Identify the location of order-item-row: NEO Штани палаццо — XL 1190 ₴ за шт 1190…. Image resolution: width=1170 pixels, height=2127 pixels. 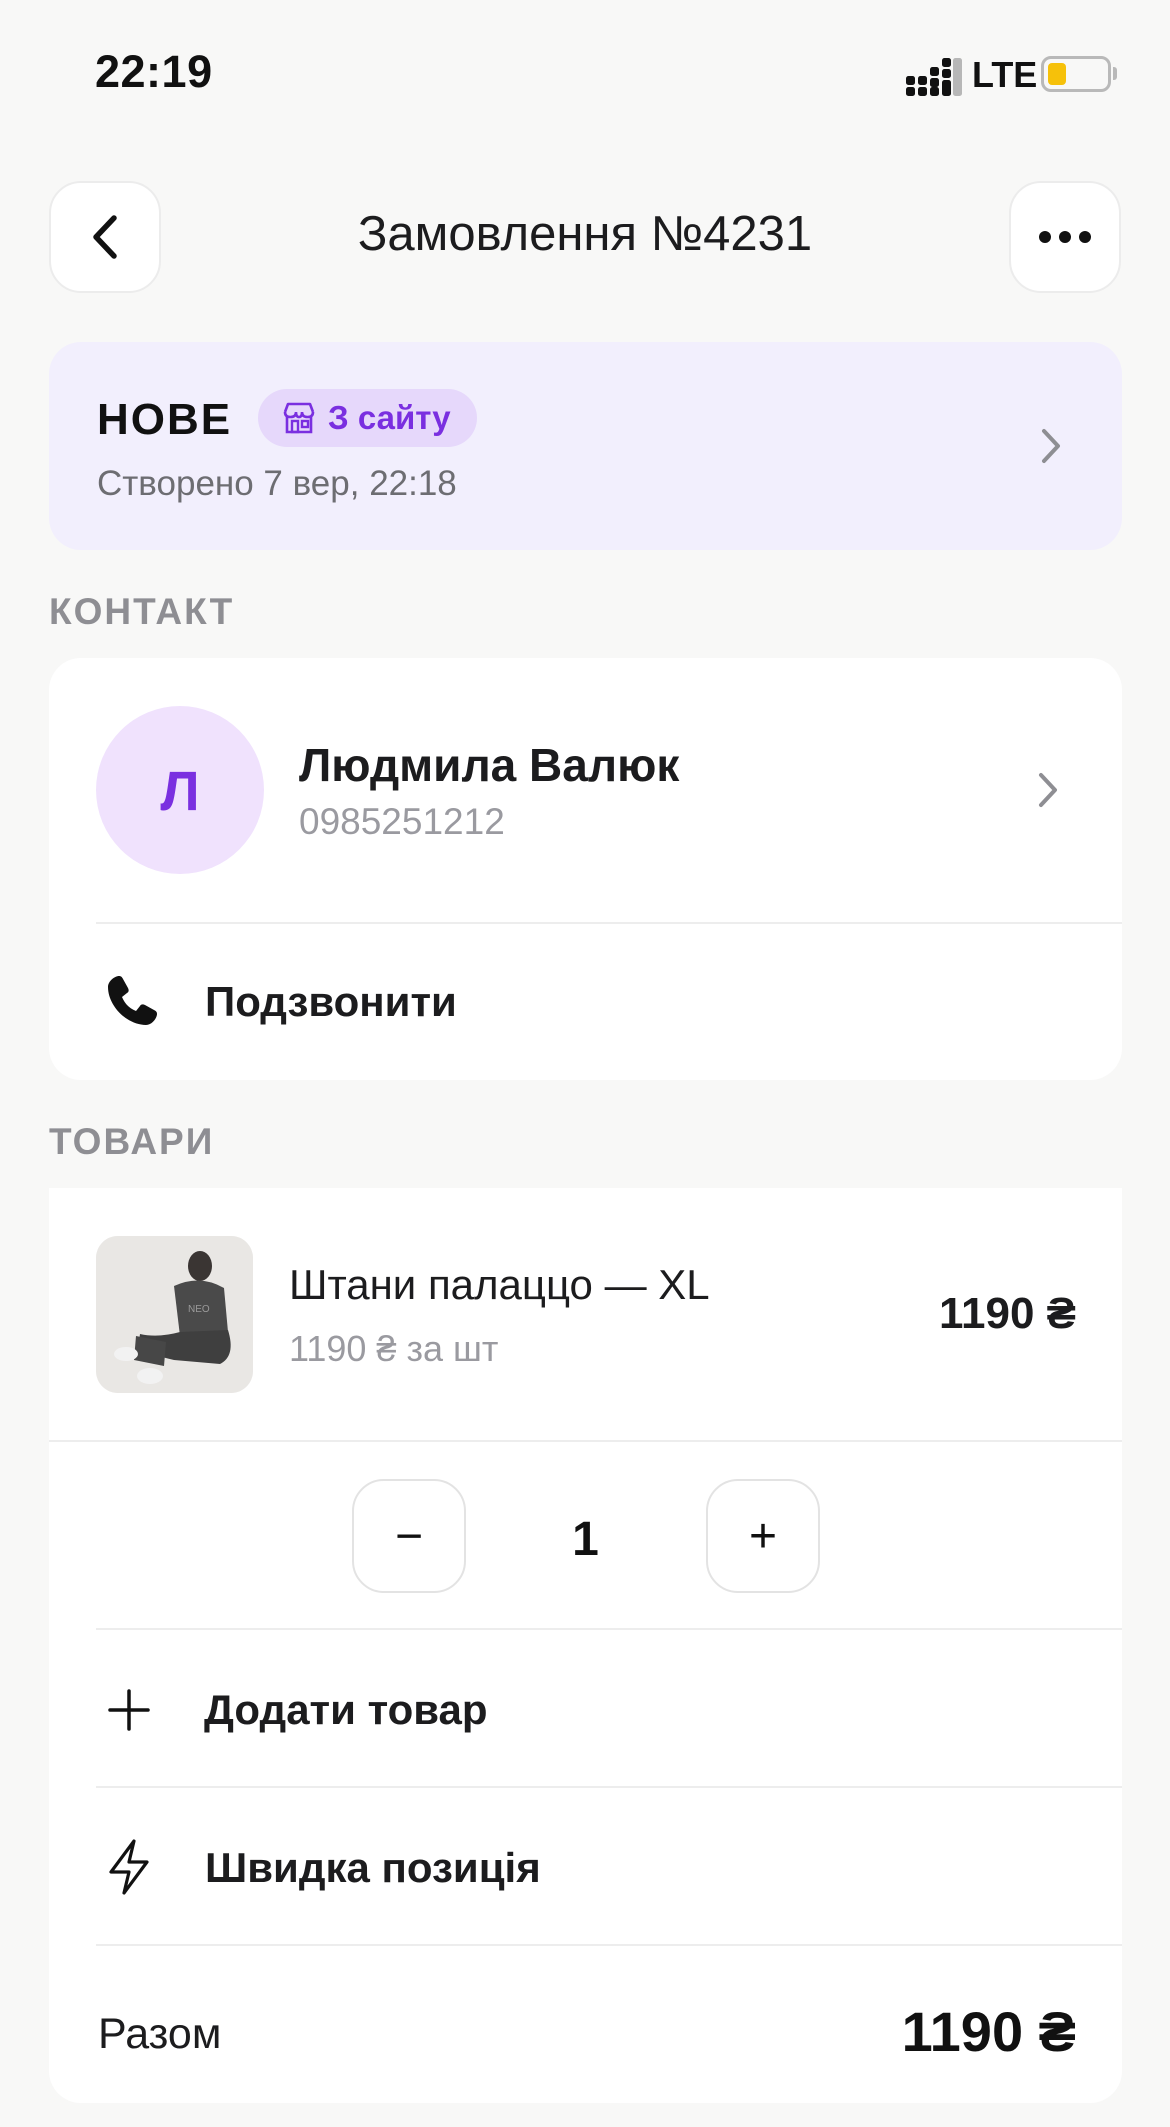
(585, 1314).